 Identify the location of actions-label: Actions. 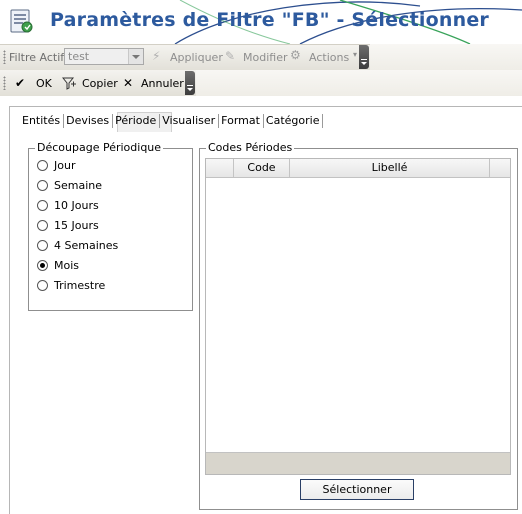
(329, 57).